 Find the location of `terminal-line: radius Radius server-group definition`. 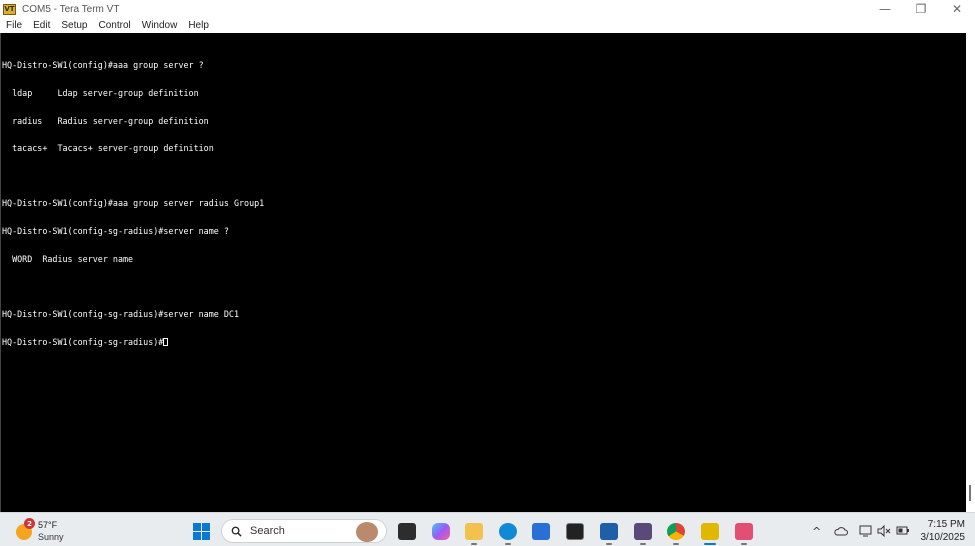

terminal-line: radius Radius server-group definition is located at coordinates (105, 120).